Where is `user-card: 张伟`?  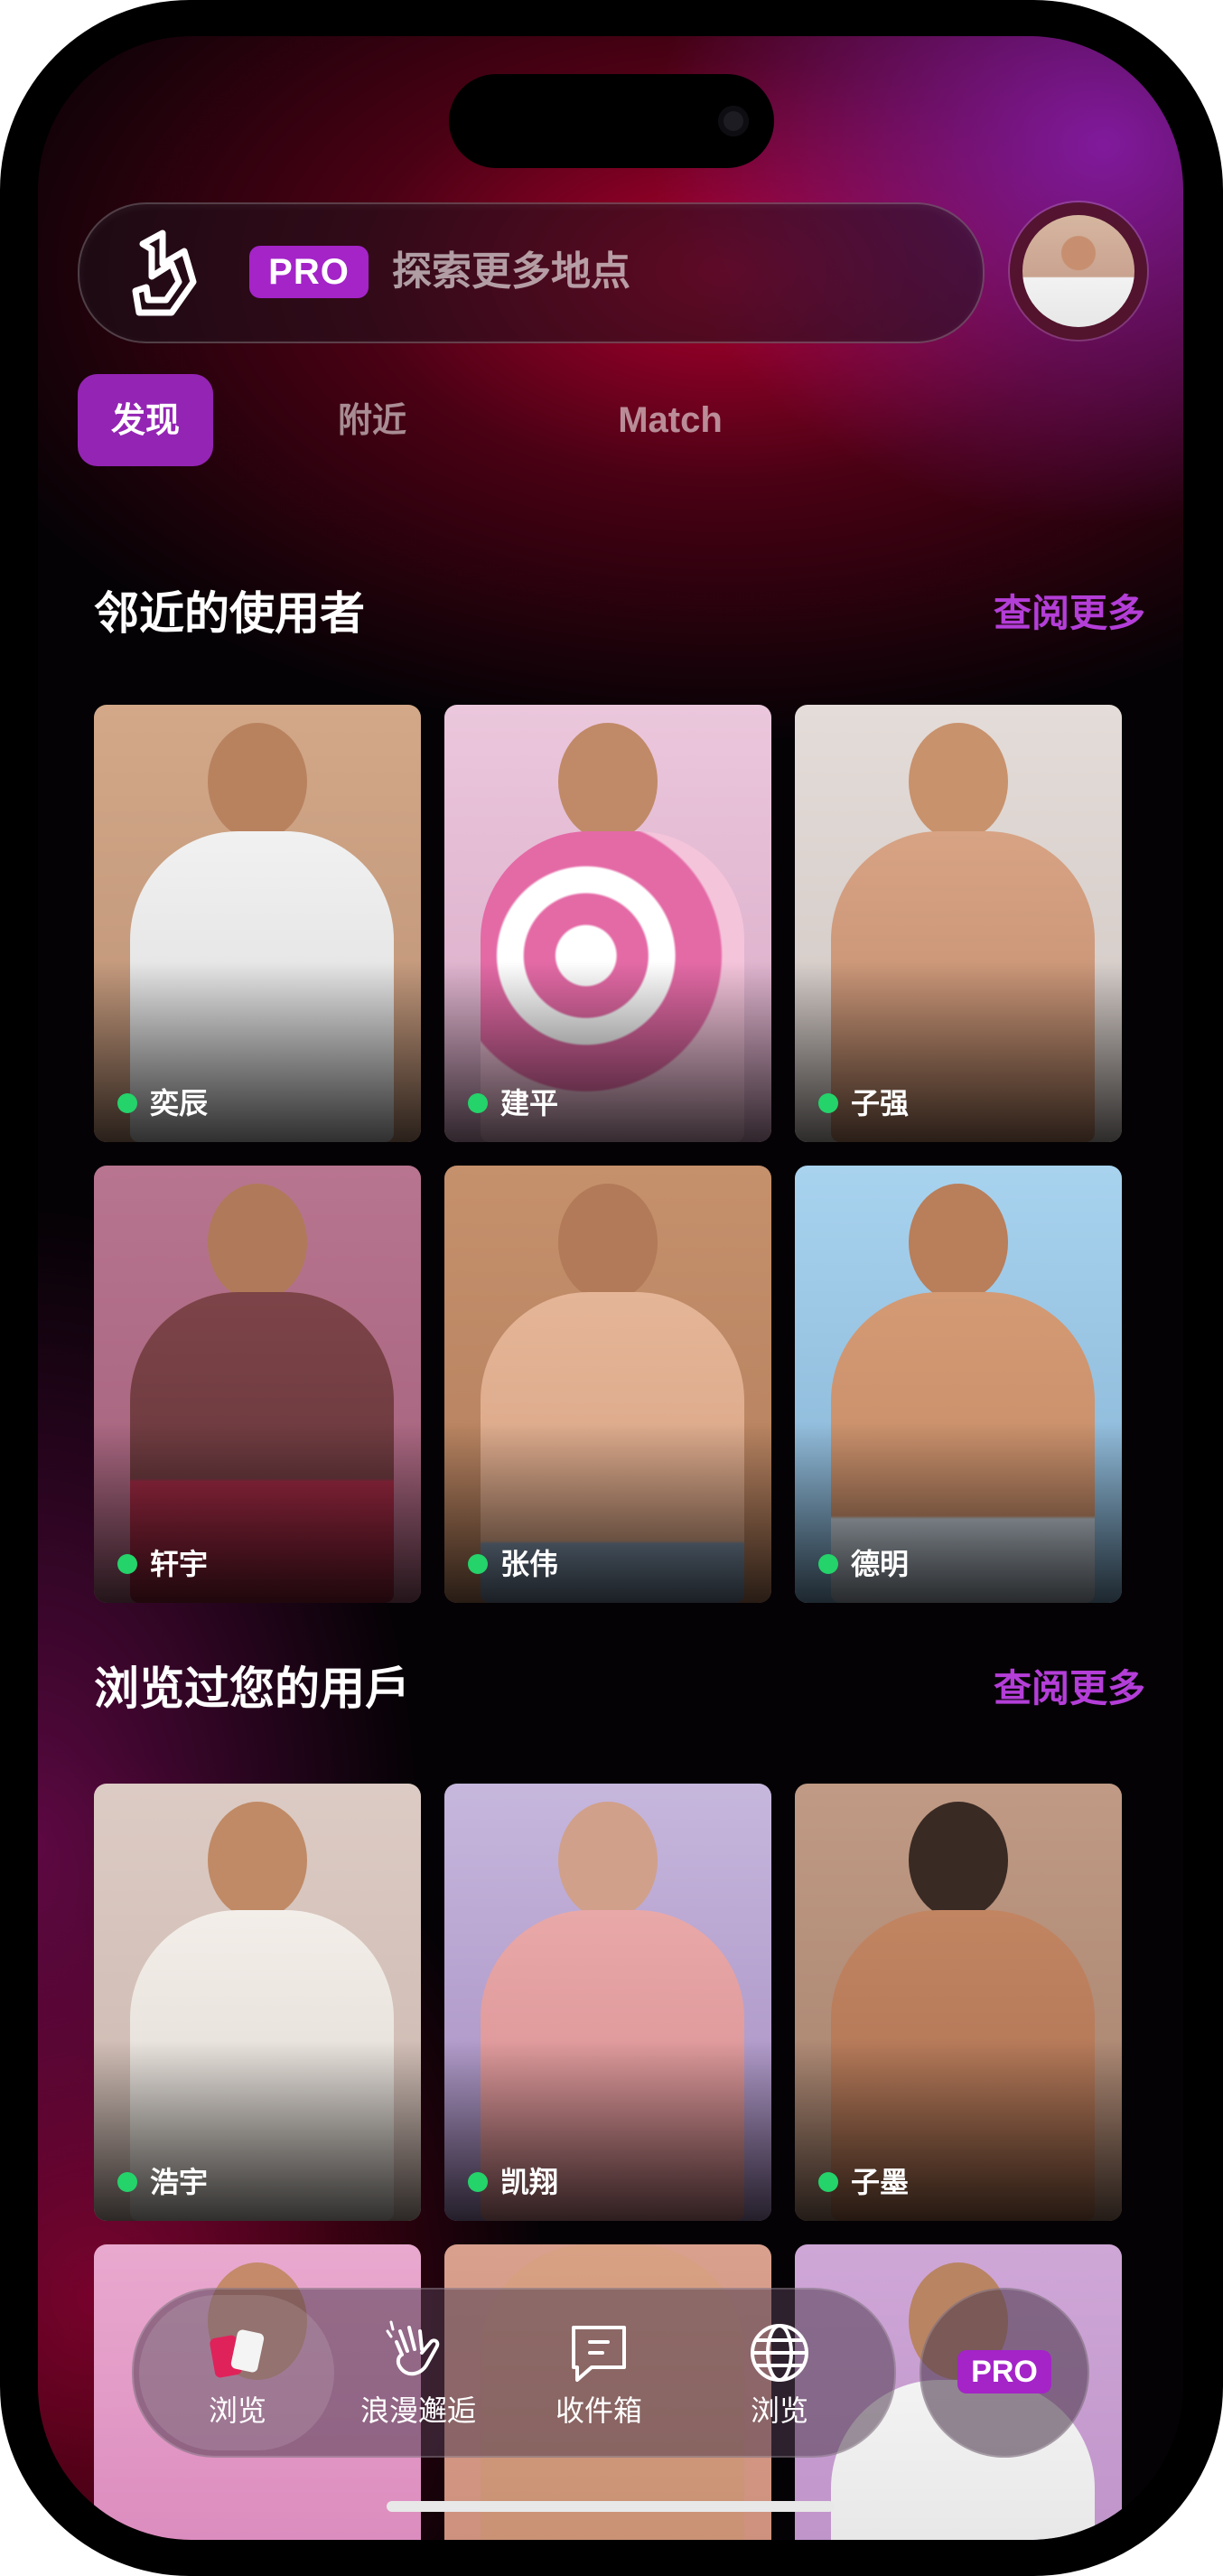
user-card: 张伟 is located at coordinates (608, 1384).